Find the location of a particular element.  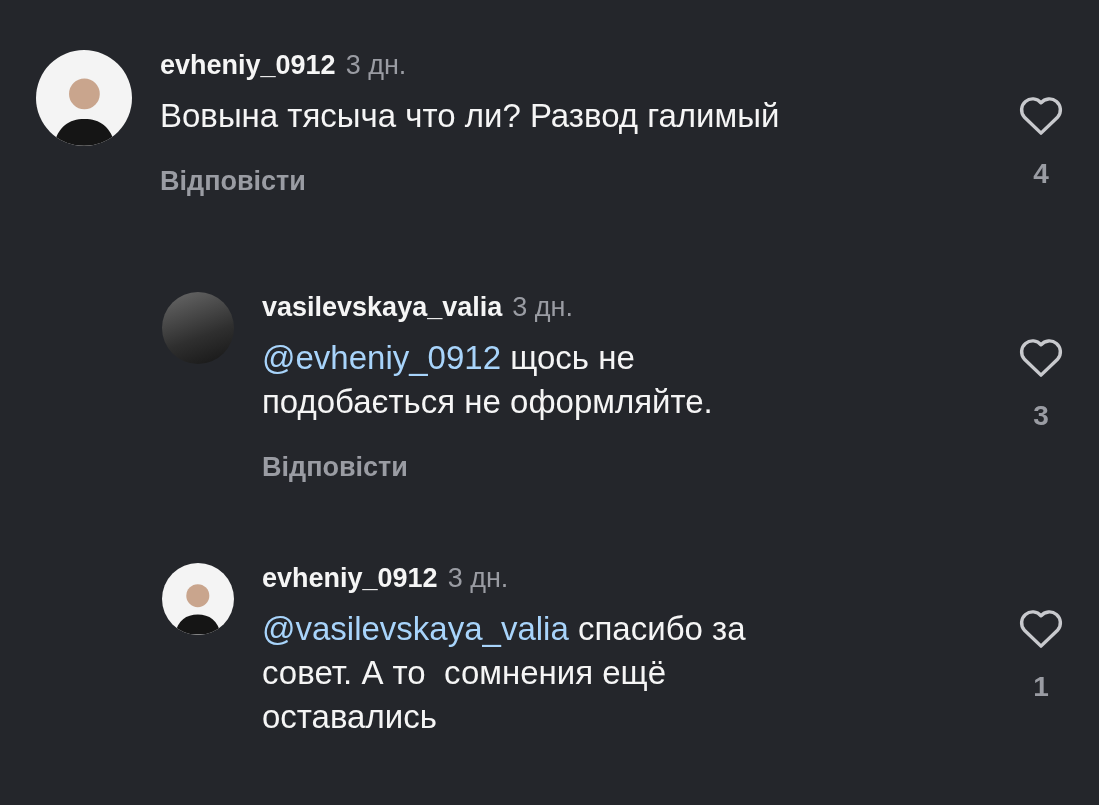

like-count: 1 is located at coordinates (1041, 687).